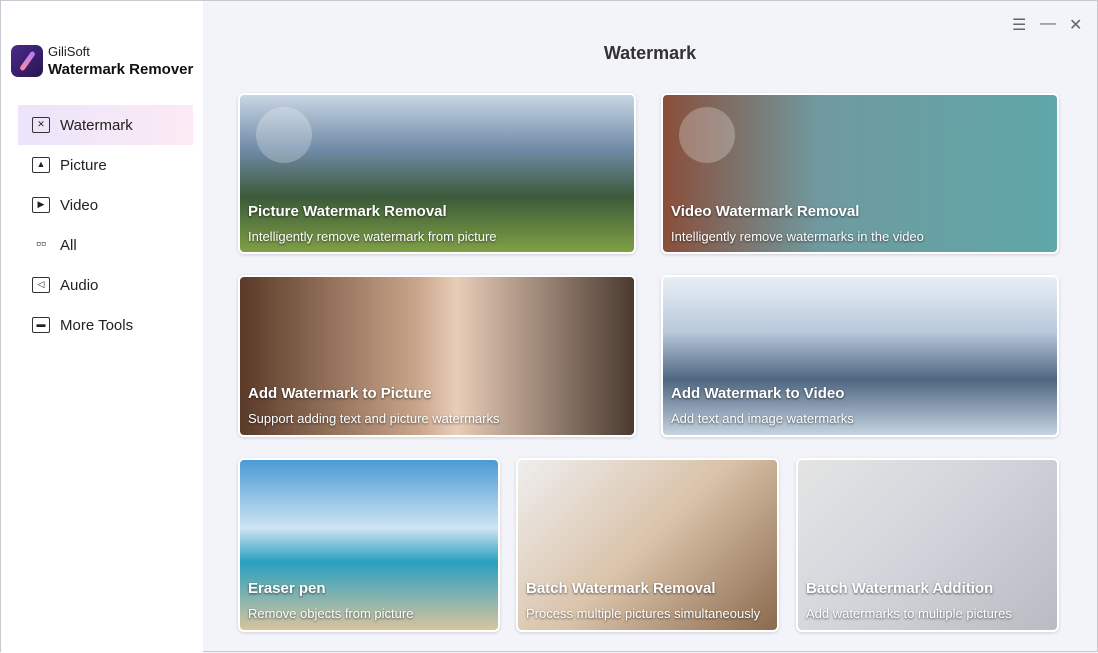 The image size is (1098, 653). Describe the element at coordinates (96, 125) in the screenshot. I see `sidebar-item-label: Watermark` at that location.